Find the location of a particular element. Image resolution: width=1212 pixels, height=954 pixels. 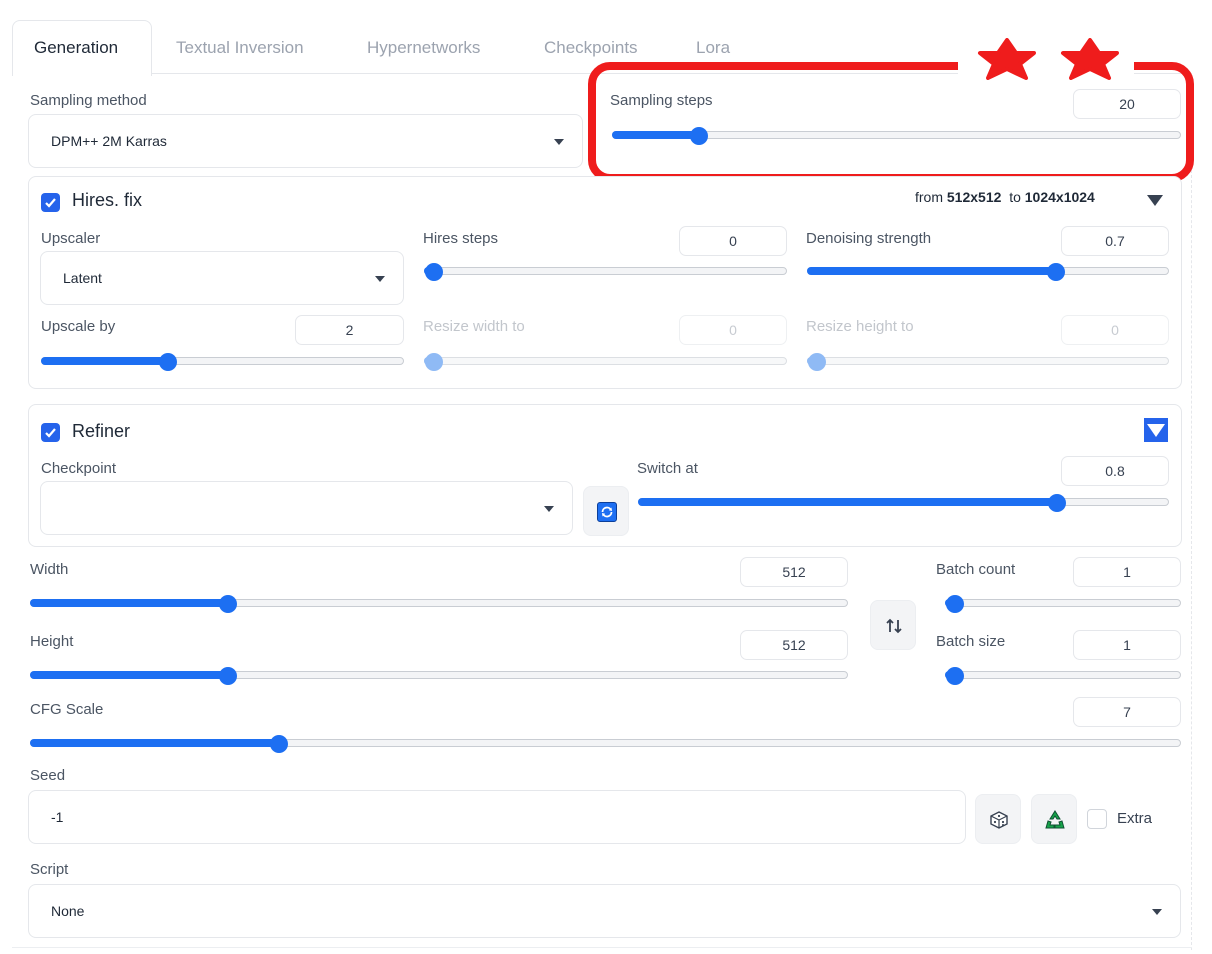

hires-fix-checkbox is located at coordinates (50, 202).